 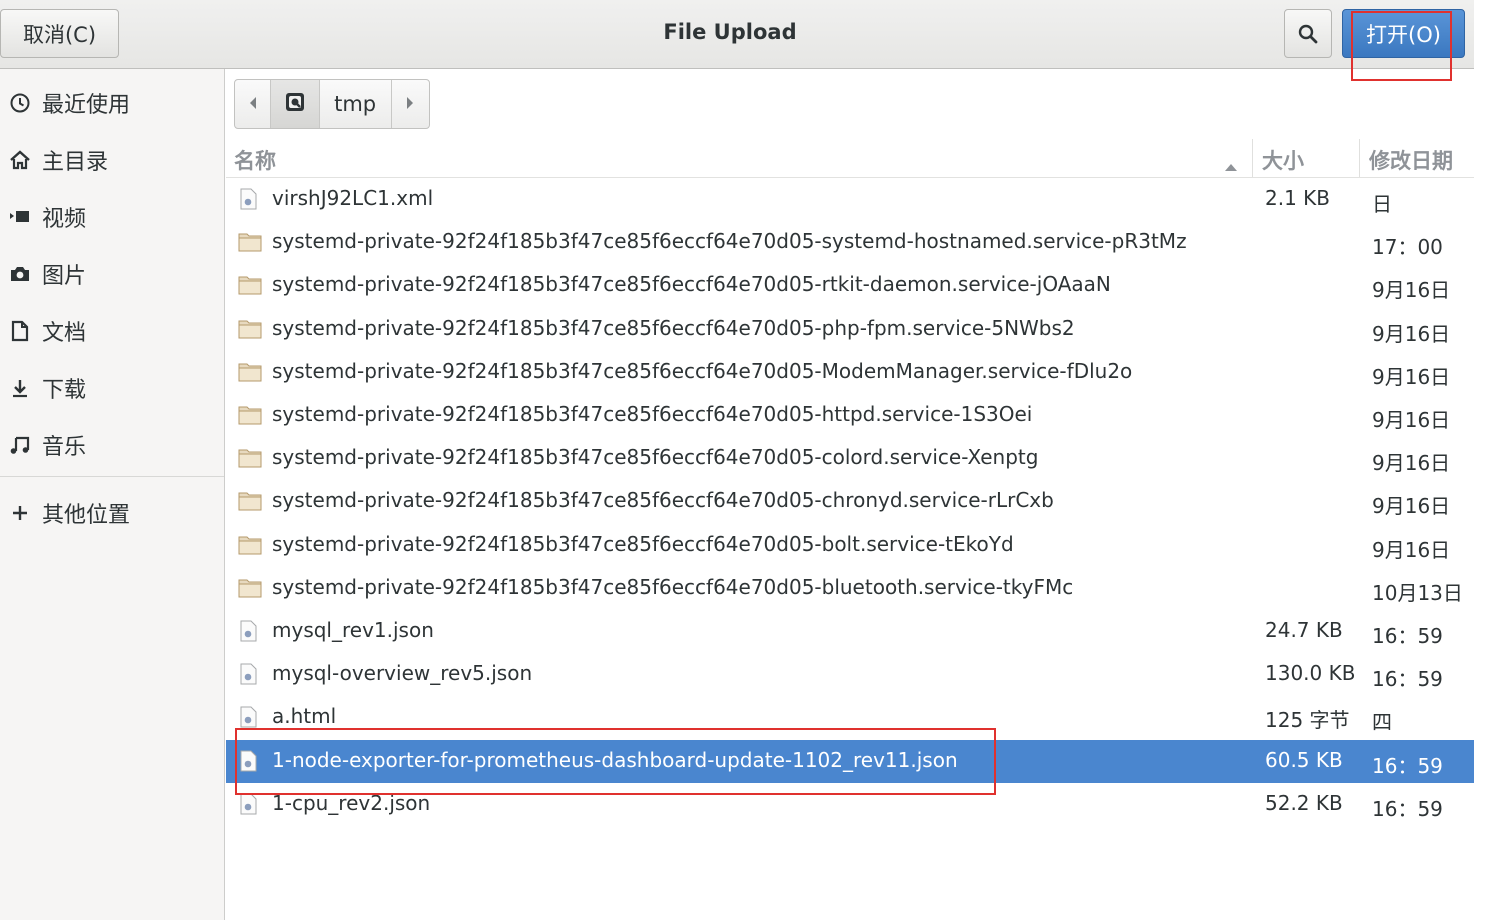 I want to click on file-row: mysql_rev1.json 24.7 KB 16：59, so click(x=850, y=631).